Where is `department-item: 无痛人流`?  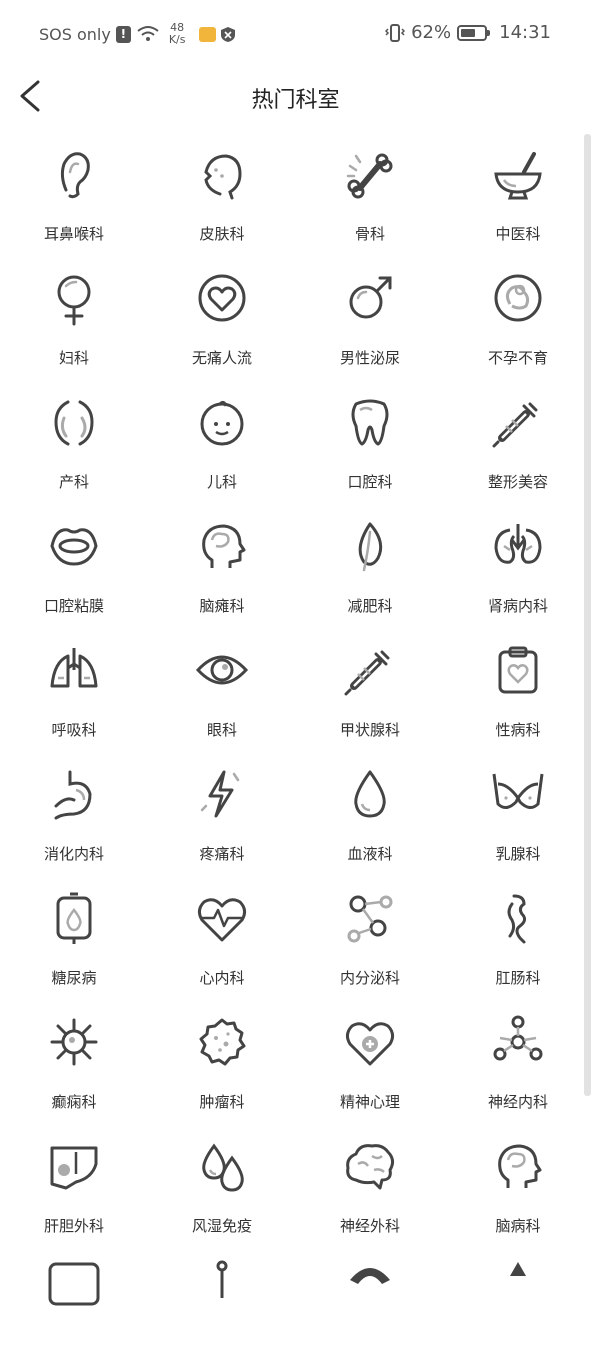 department-item: 无痛人流 is located at coordinates (222, 316).